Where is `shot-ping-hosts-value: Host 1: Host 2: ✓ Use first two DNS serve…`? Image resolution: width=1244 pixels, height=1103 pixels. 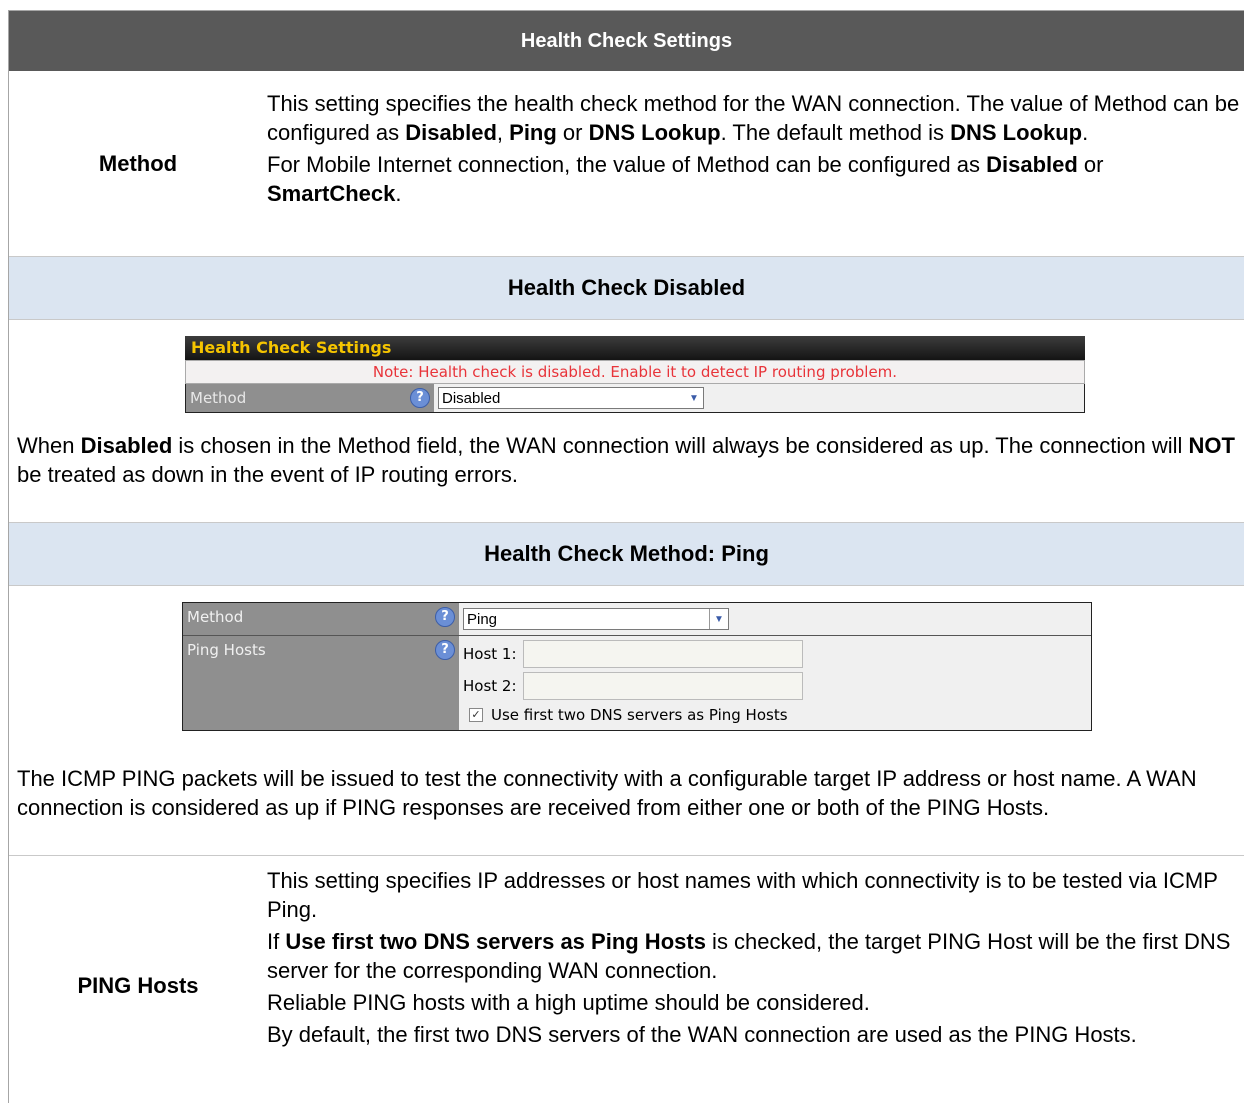 shot-ping-hosts-value: Host 1: Host 2: ✓ Use first two DNS serve… is located at coordinates (775, 683).